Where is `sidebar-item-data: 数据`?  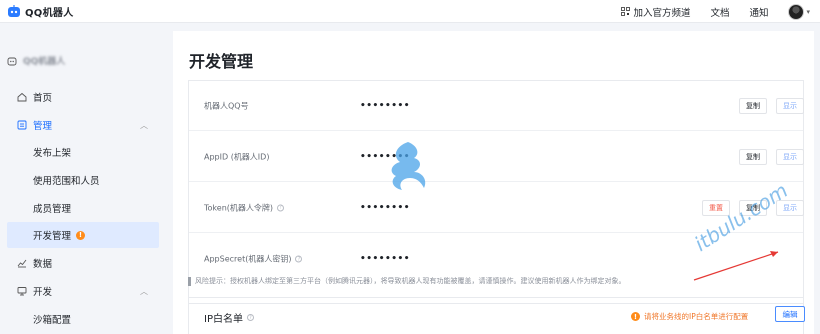
sidebar-item-data: 数据 is located at coordinates (80, 263).